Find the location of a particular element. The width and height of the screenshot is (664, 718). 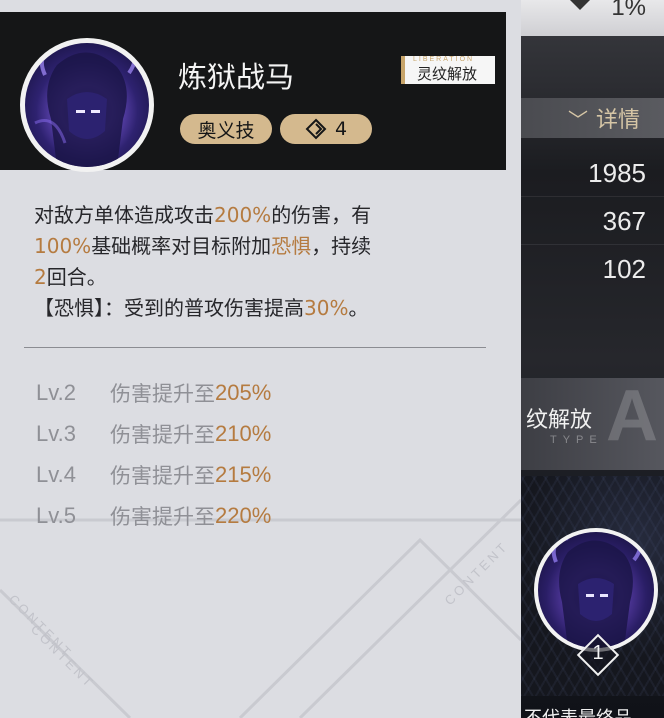

level-value: 220% is located at coordinates (243, 515).